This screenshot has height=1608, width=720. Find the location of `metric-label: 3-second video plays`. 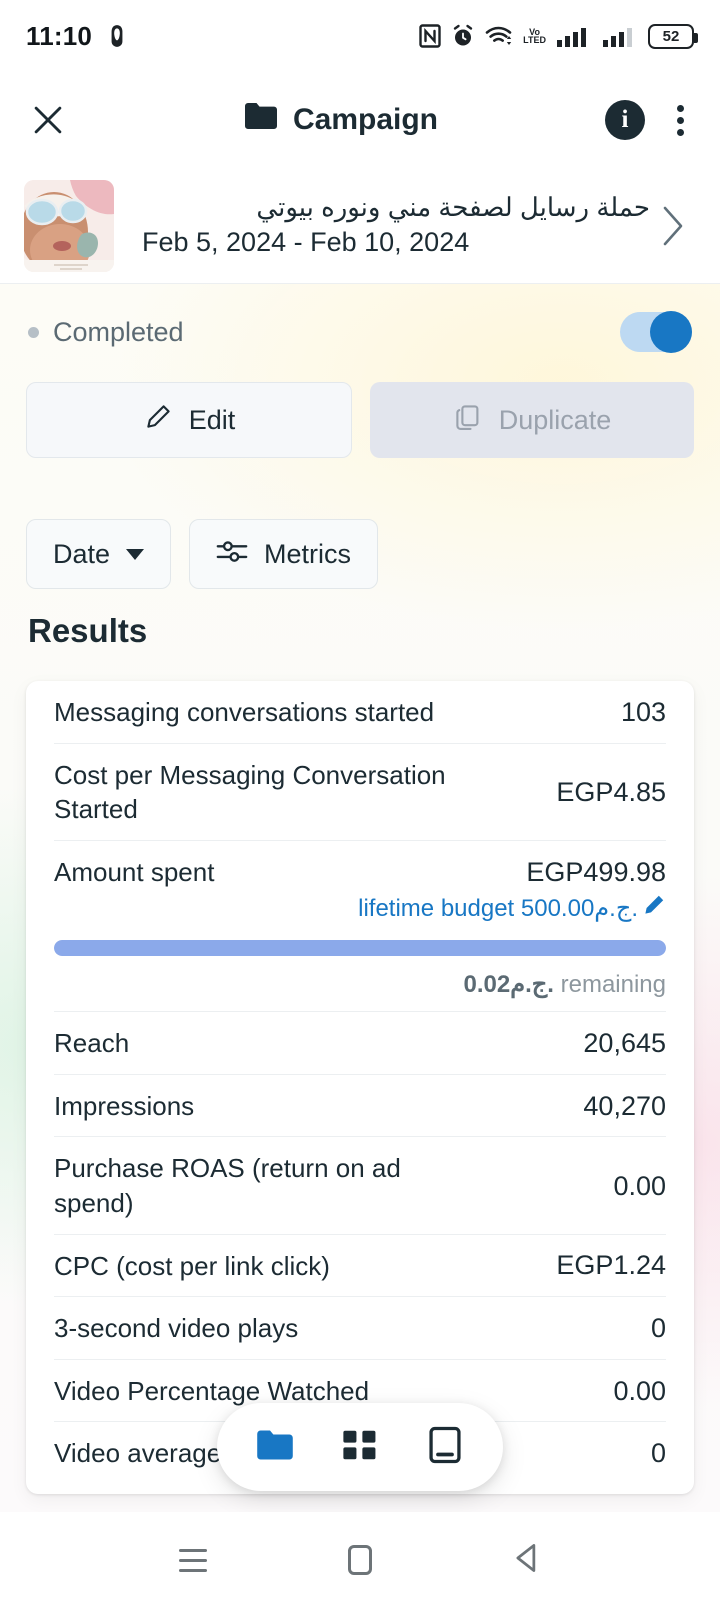

metric-label: 3-second video plays is located at coordinates (176, 1328).